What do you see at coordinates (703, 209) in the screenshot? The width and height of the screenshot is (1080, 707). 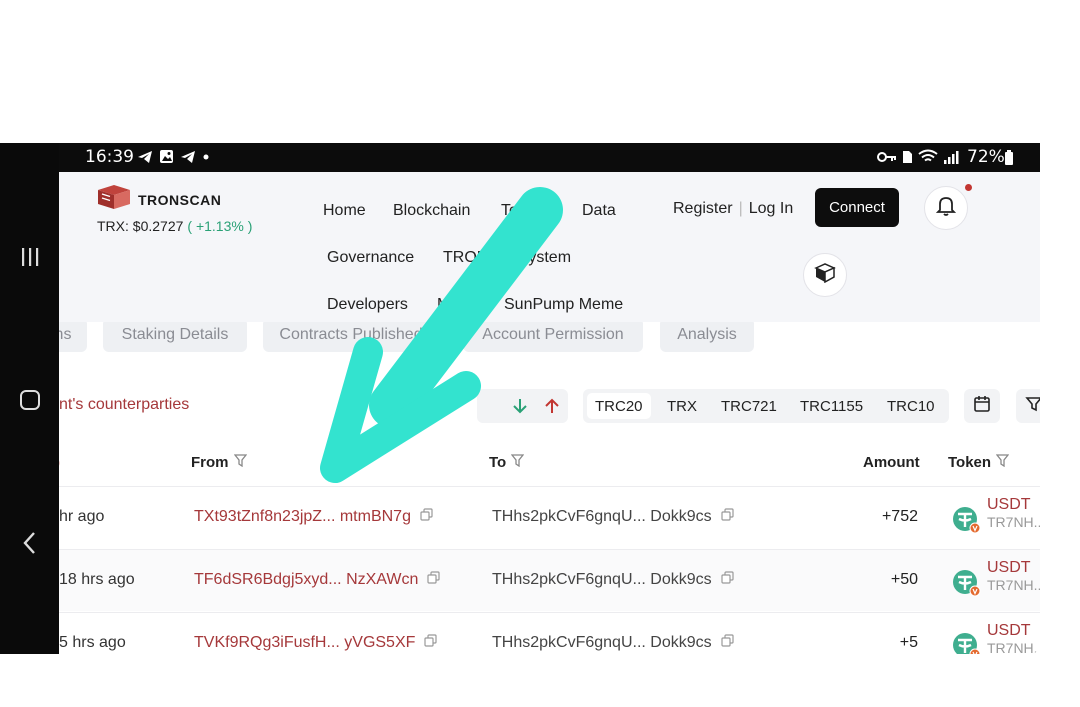 I see `register-link: Register` at bounding box center [703, 209].